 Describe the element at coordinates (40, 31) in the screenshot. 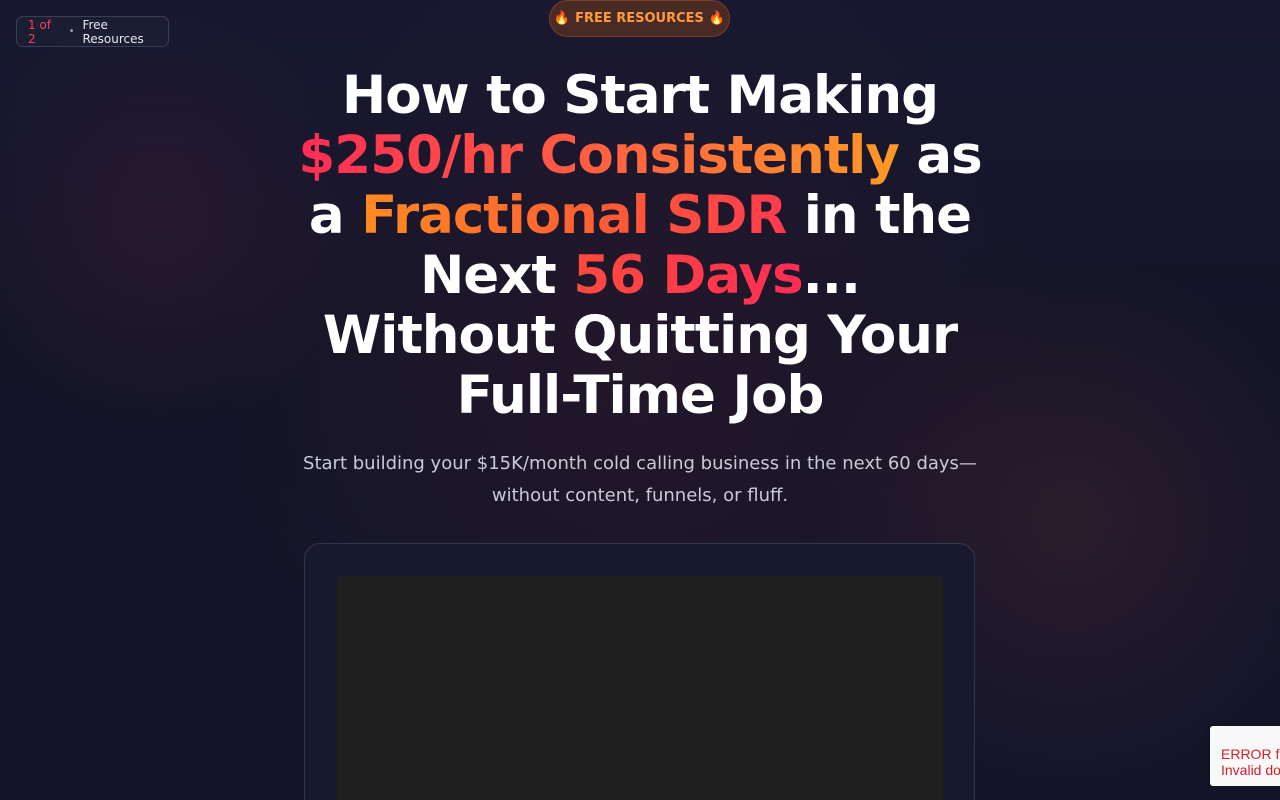

I see `step-count: 1 of 2` at that location.